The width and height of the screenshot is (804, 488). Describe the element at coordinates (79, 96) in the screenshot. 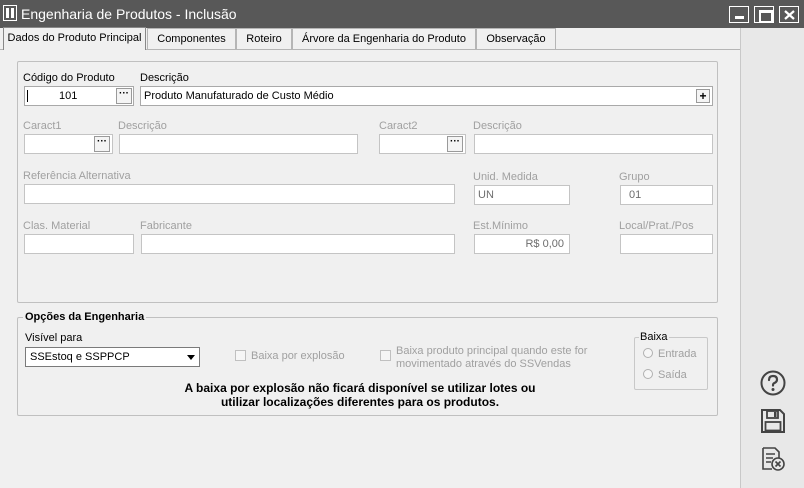

I see `codigo-field: 101 ···` at that location.